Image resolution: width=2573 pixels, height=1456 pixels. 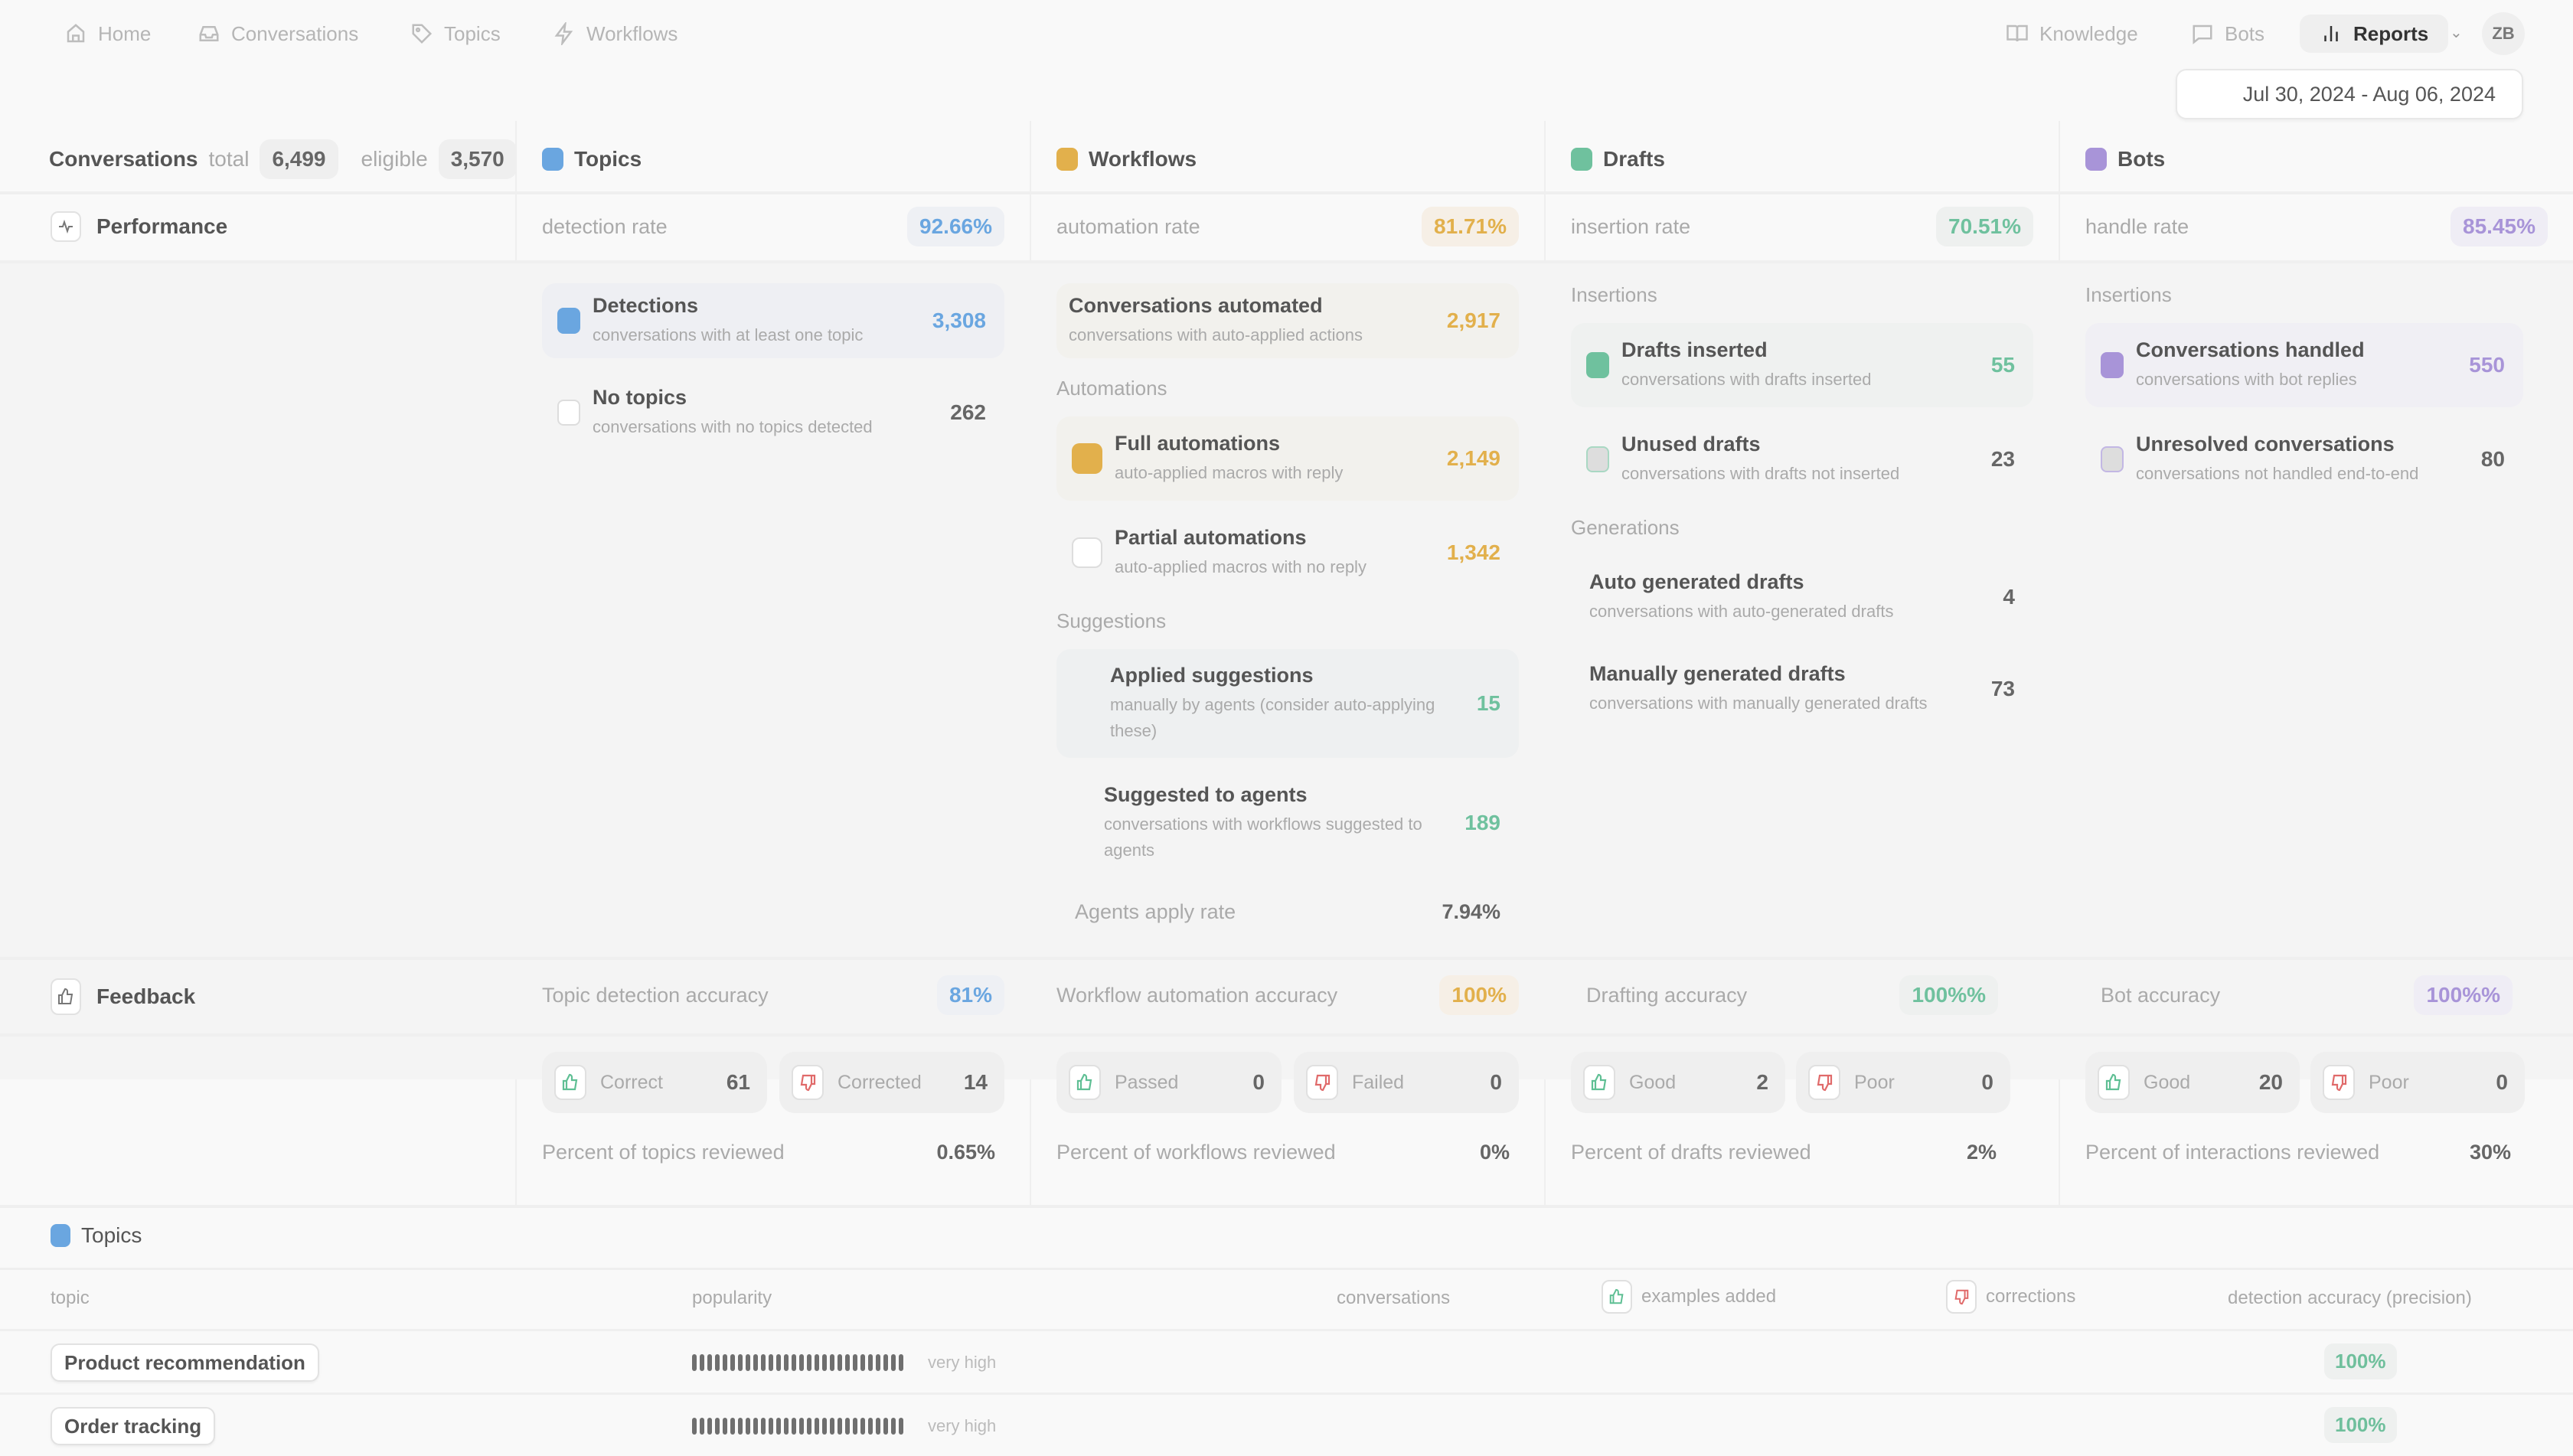 What do you see at coordinates (1087, 458) in the screenshot?
I see `full-automations-checkbox` at bounding box center [1087, 458].